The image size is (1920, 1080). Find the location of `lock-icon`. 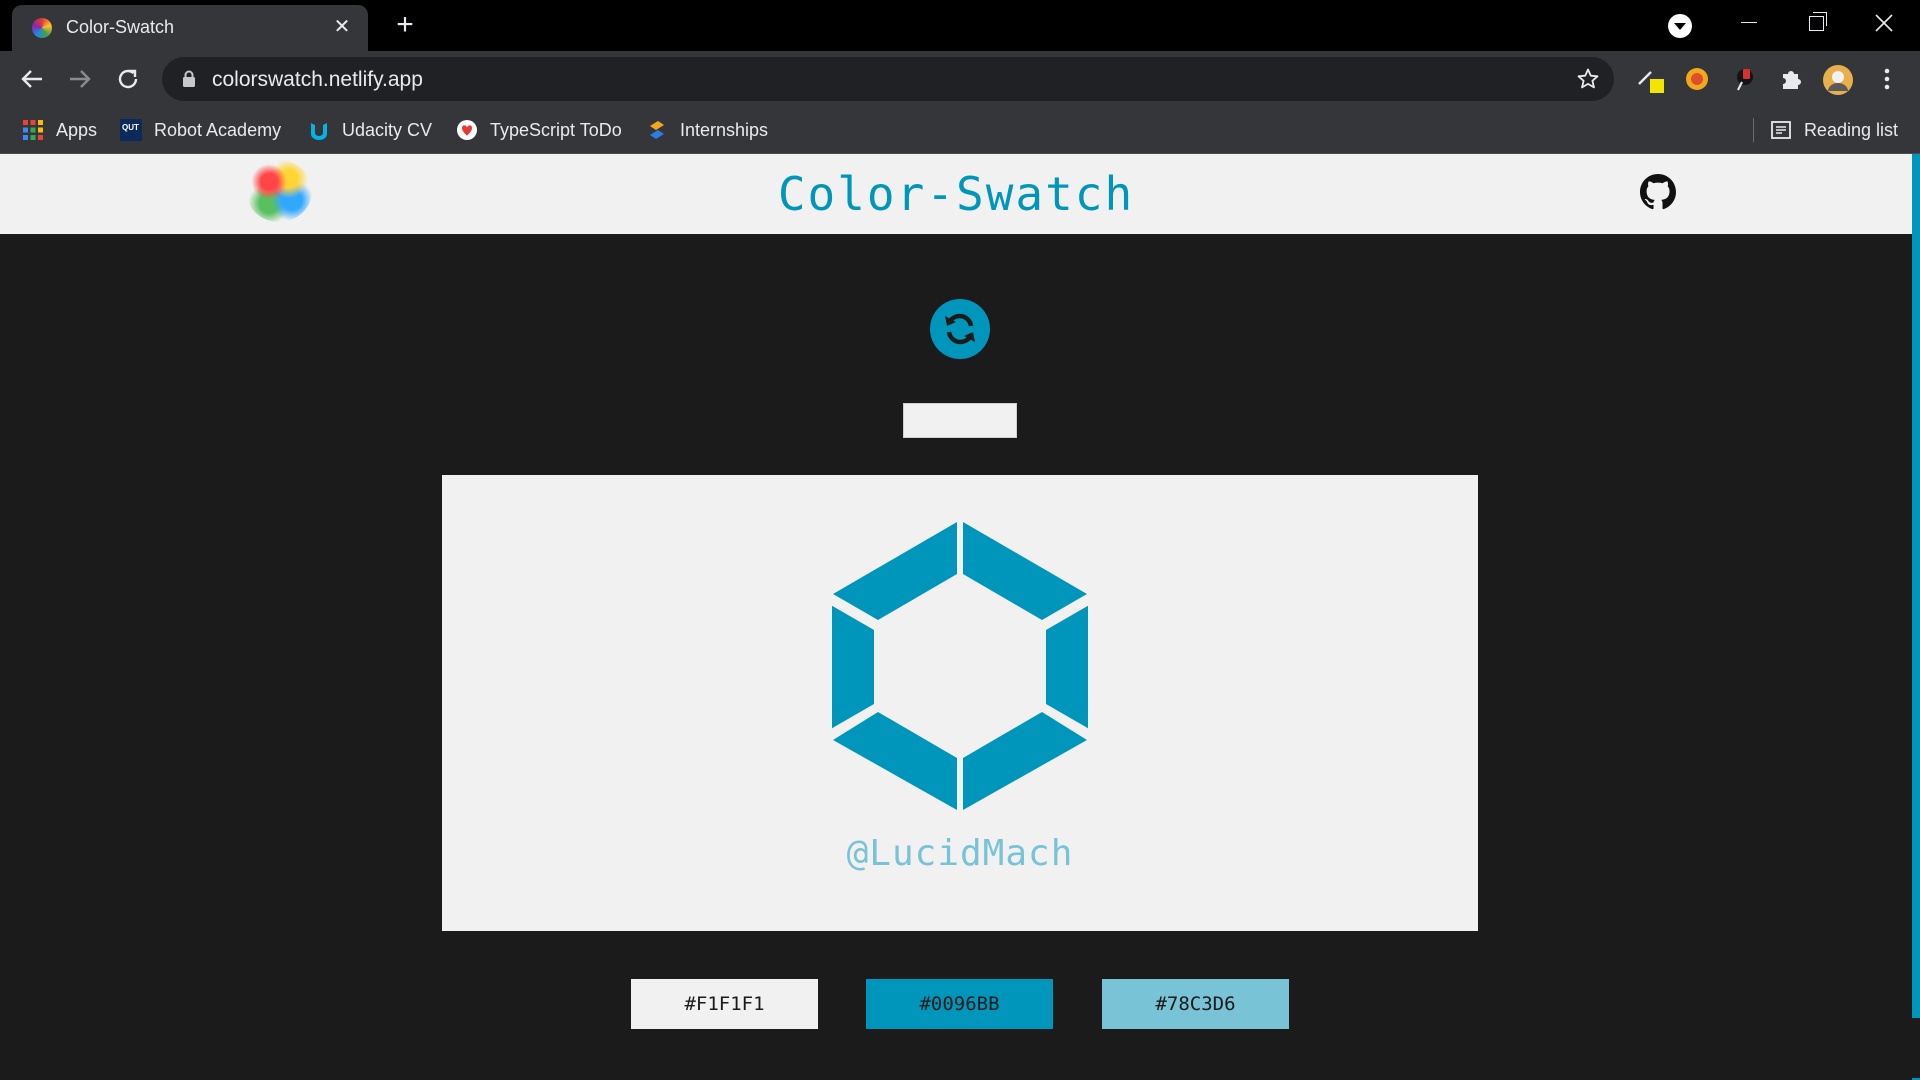

lock-icon is located at coordinates (189, 78).